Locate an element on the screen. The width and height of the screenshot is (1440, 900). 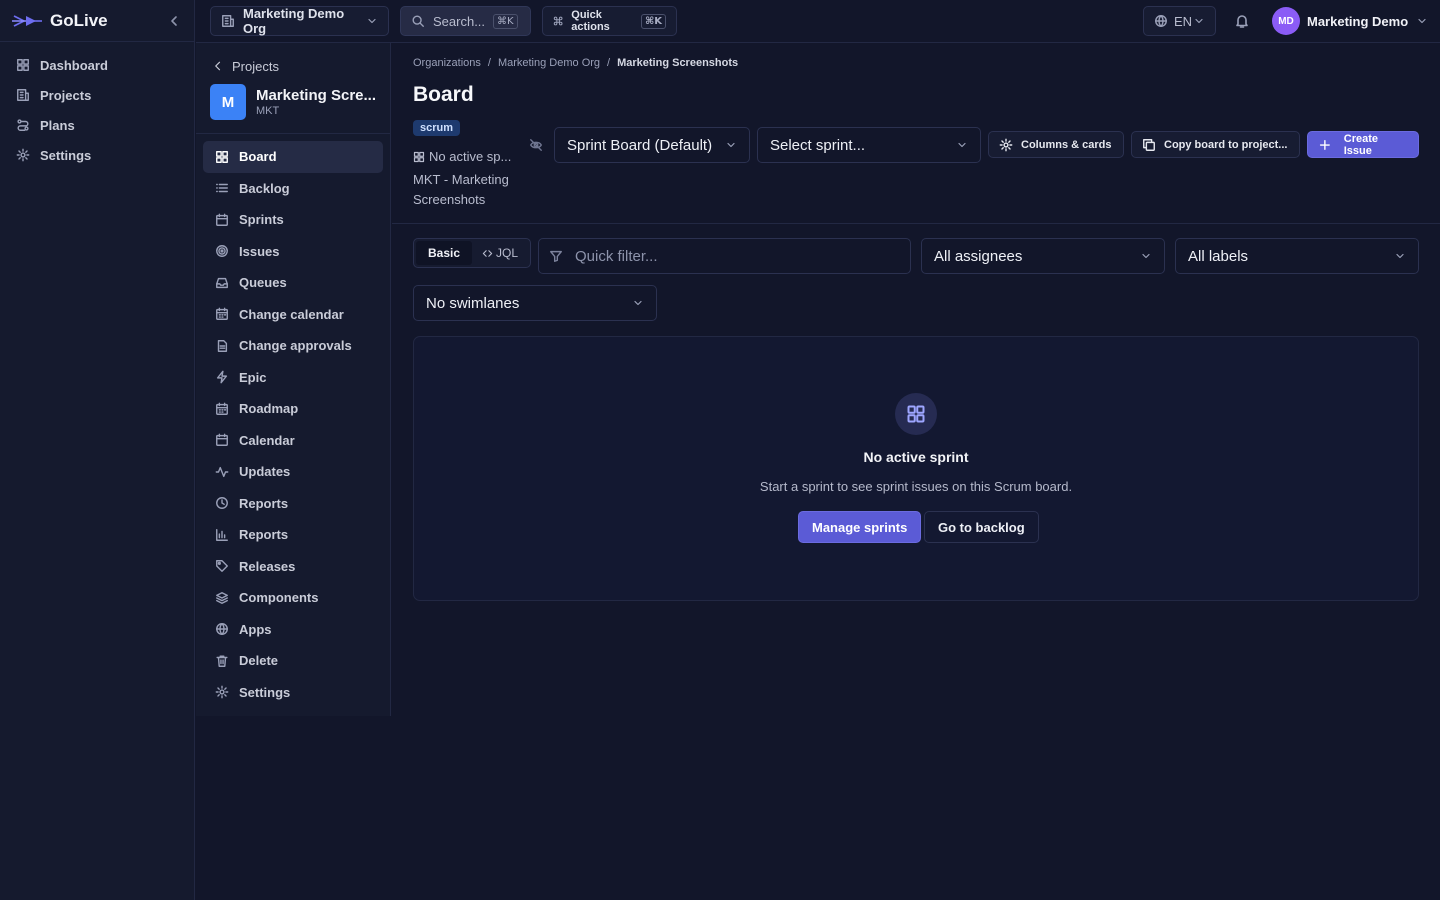
project-nav-label: Components is located at coordinates (279, 598).